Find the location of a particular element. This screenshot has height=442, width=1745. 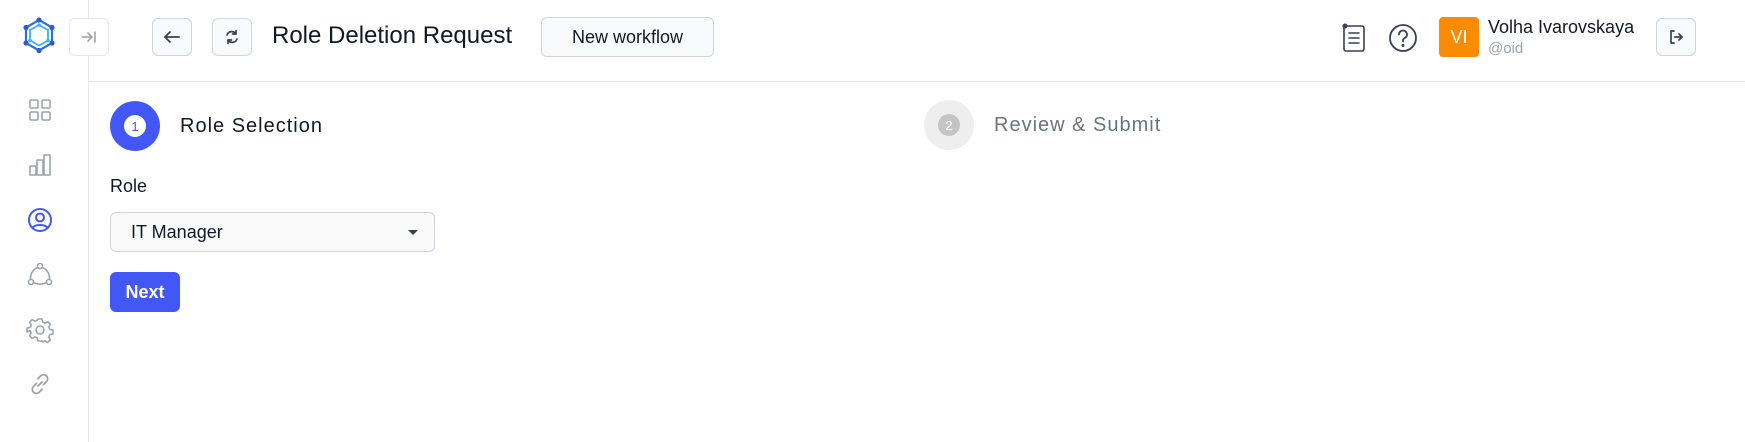

step-circle: 1 is located at coordinates (135, 126).